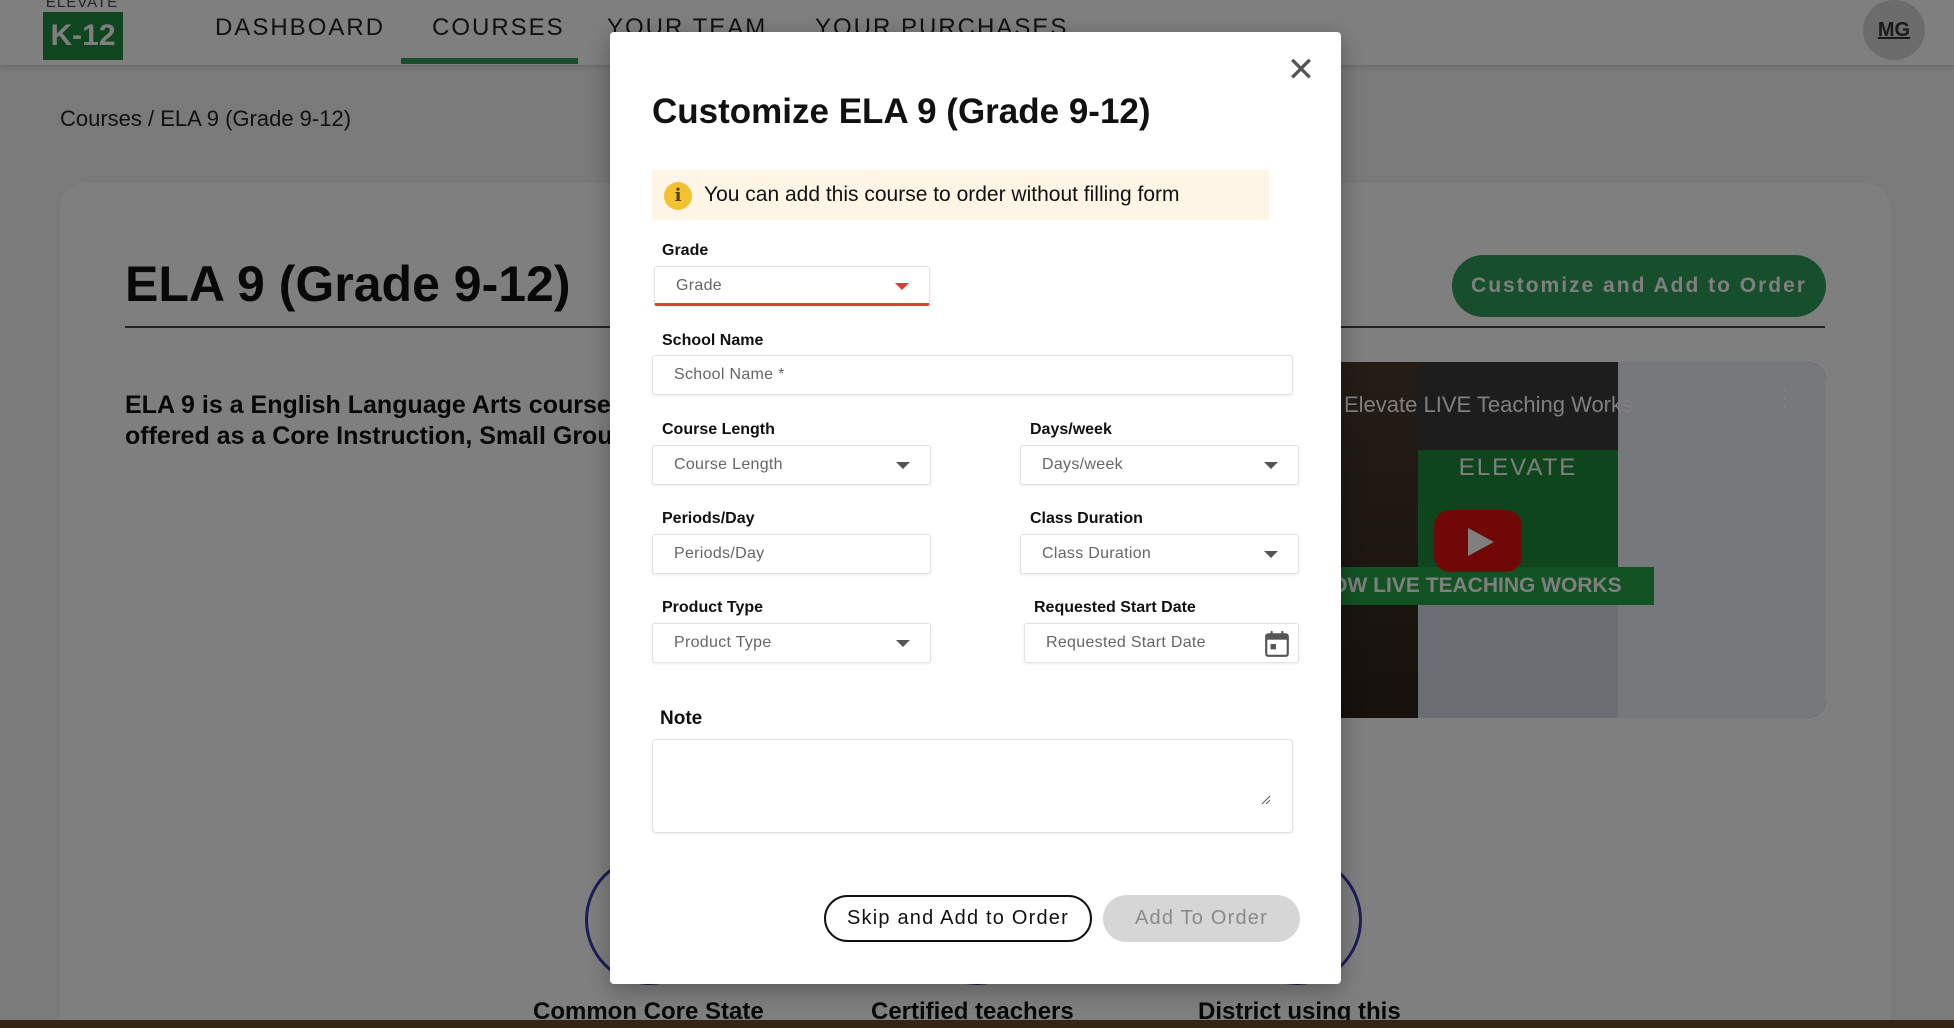  Describe the element at coordinates (791, 465) in the screenshot. I see `course-length-select: Course Length` at that location.